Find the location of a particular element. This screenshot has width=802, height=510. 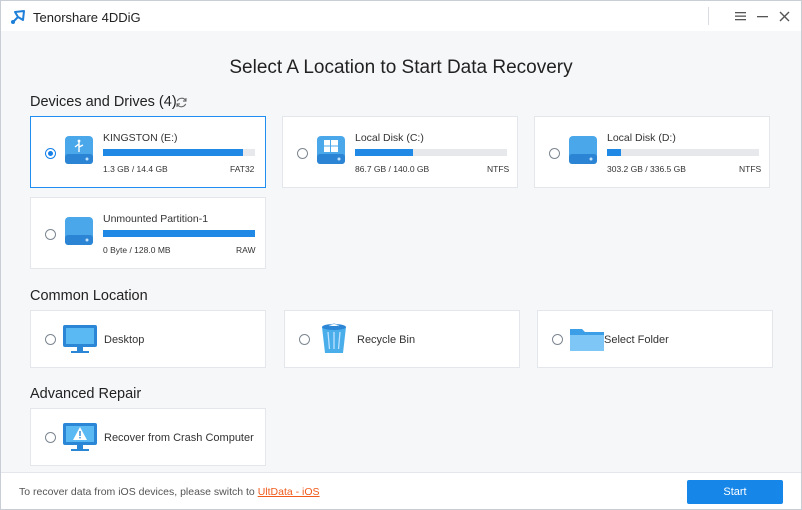

drive-size: 0 Byte / 128.0 MB is located at coordinates (137, 250).